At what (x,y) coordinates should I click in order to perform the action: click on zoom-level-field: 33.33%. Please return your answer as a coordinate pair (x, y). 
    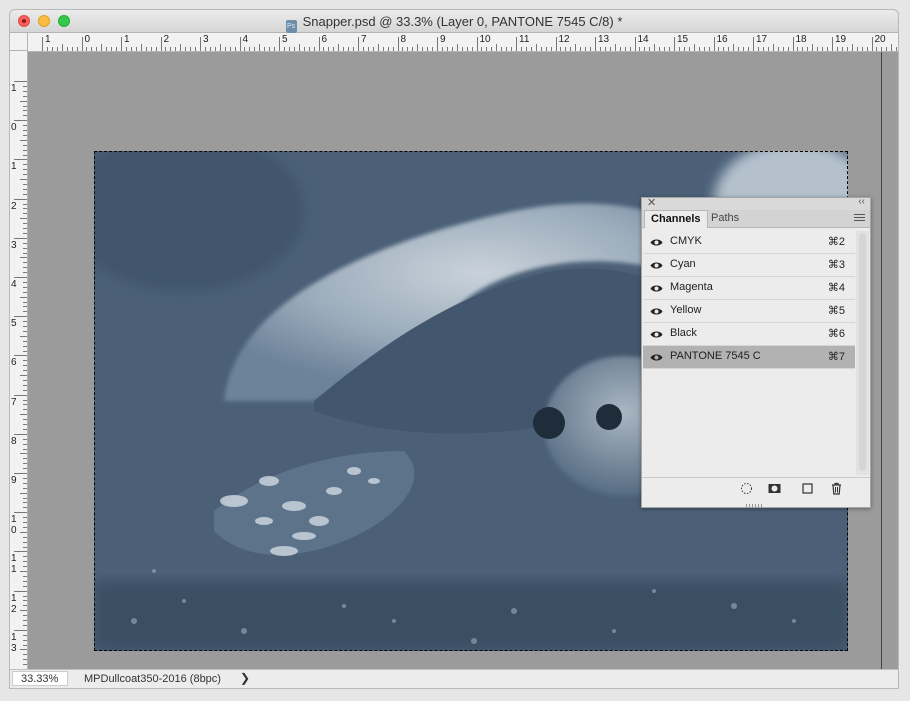
    Looking at the image, I should click on (40, 678).